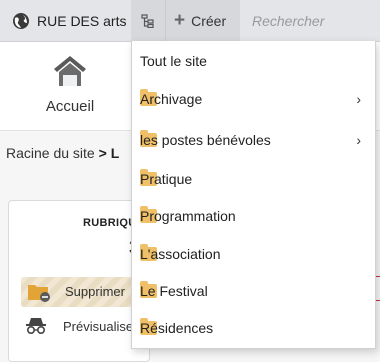 The height and width of the screenshot is (362, 380). I want to click on spy-glasses-icon, so click(36, 326).